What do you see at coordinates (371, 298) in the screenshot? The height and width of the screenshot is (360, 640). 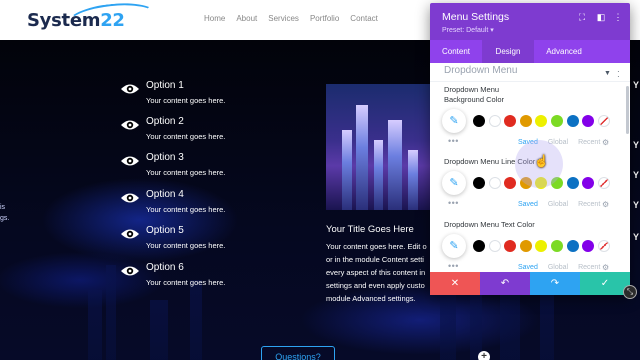 I see `card-line: module Advanced settings.` at bounding box center [371, 298].